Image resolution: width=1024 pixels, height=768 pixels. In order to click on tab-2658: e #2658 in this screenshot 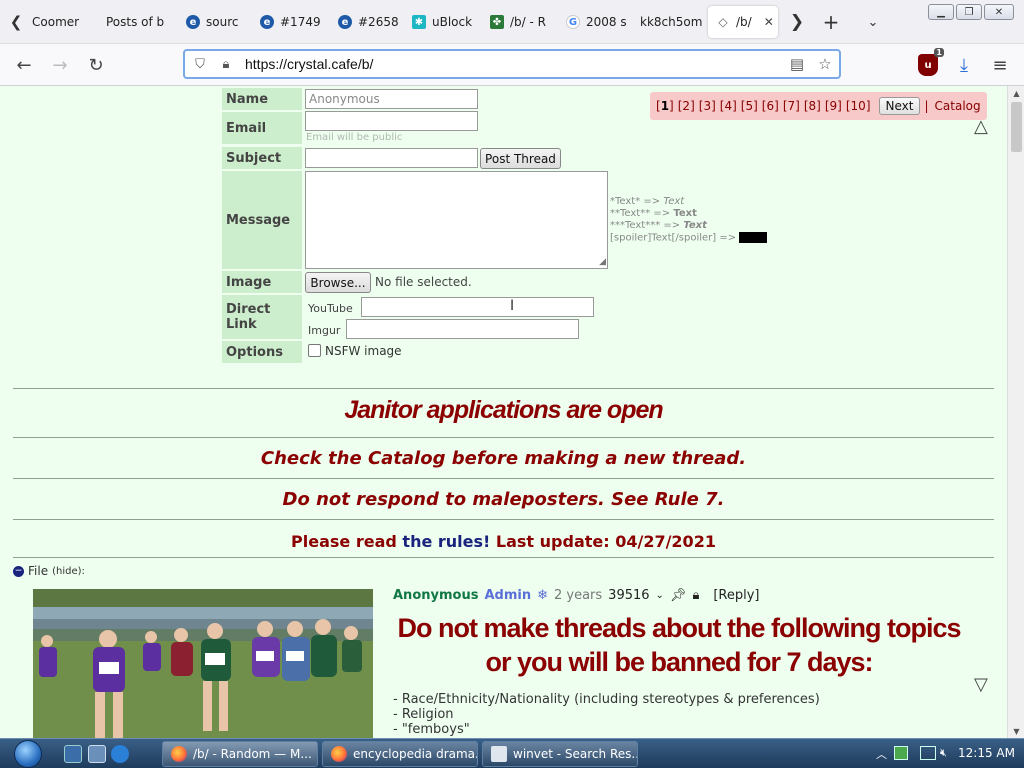, I will do `click(368, 22)`.